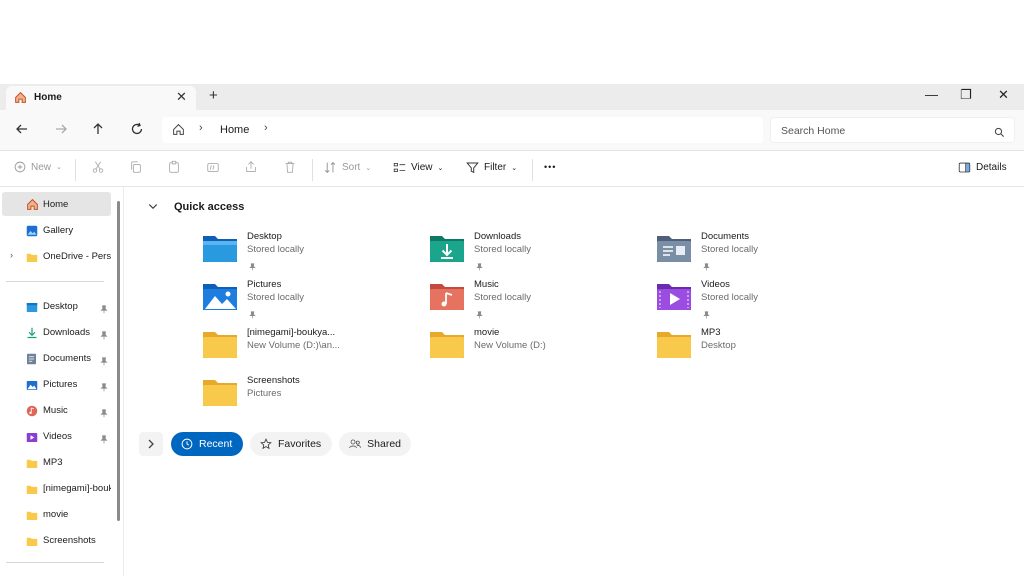 This screenshot has height=576, width=1024. Describe the element at coordinates (22, 129) in the screenshot. I see `back-arrow-icon` at that location.